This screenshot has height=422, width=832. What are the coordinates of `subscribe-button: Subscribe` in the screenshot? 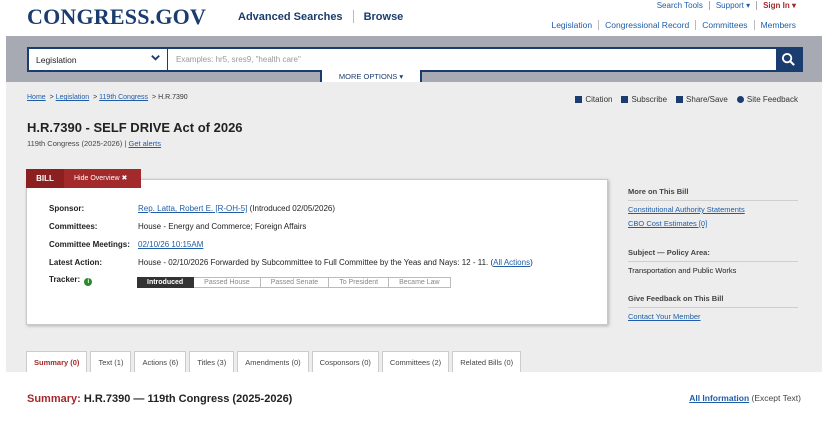 It's located at (644, 99).